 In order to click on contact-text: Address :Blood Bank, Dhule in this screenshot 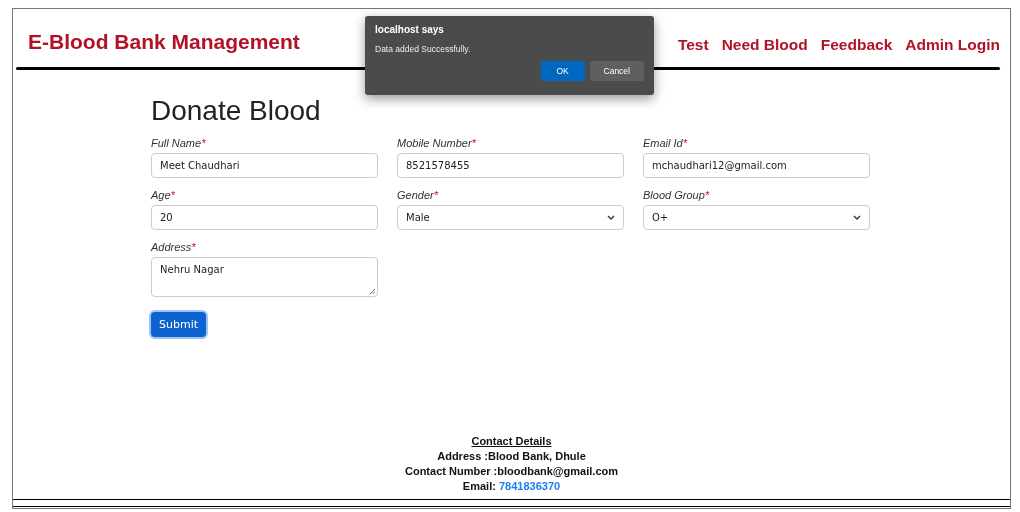, I will do `click(511, 456)`.